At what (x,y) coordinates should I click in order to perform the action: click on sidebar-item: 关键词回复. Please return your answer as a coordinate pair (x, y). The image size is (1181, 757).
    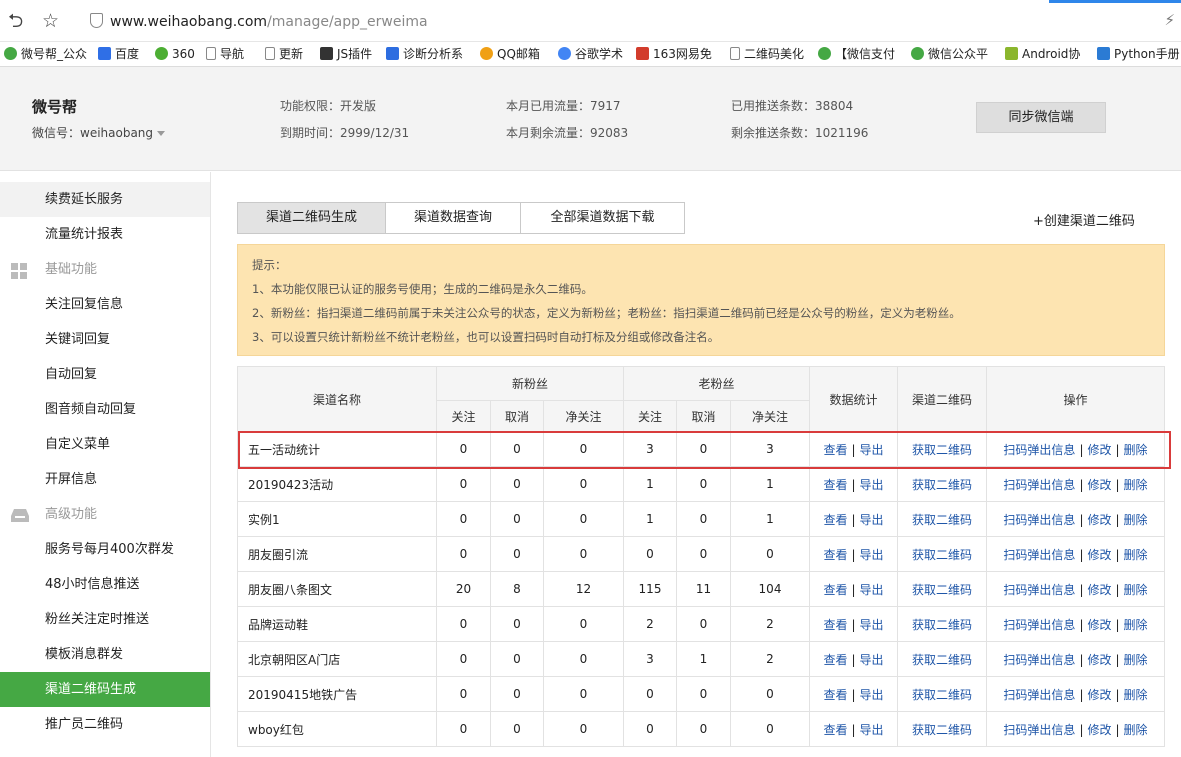
    Looking at the image, I should click on (105, 339).